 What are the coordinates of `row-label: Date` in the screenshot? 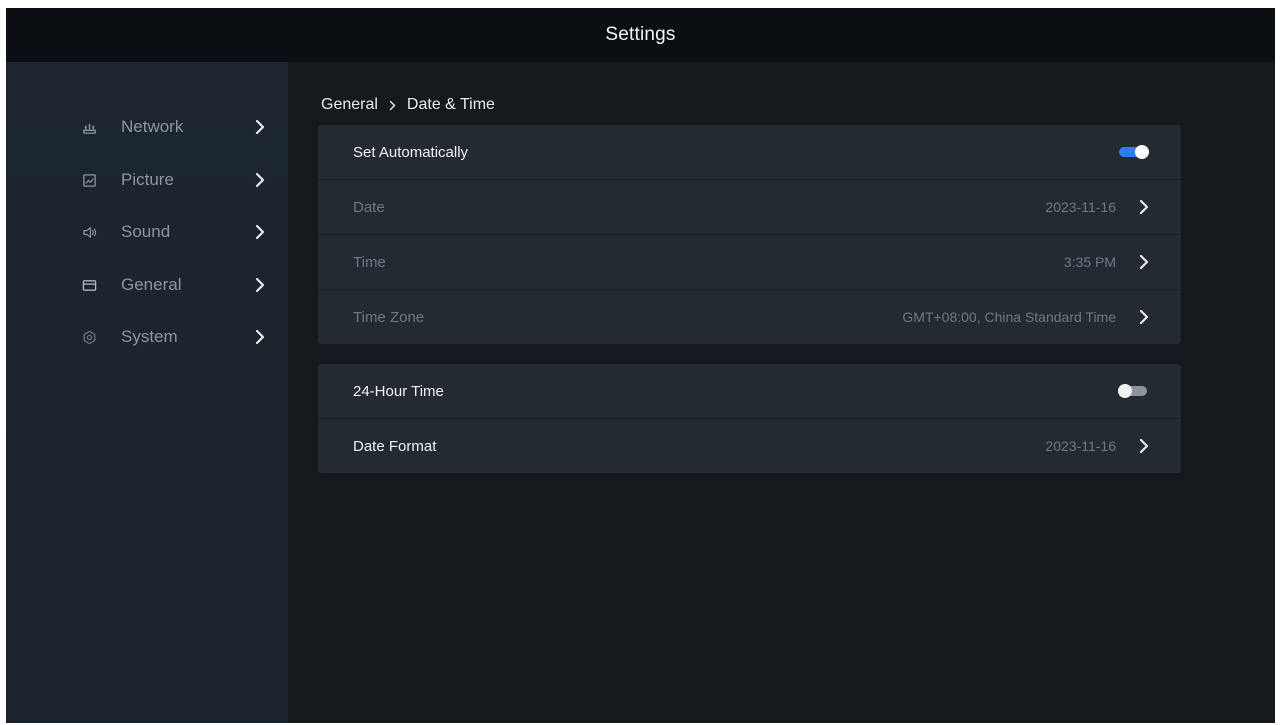 It's located at (369, 207).